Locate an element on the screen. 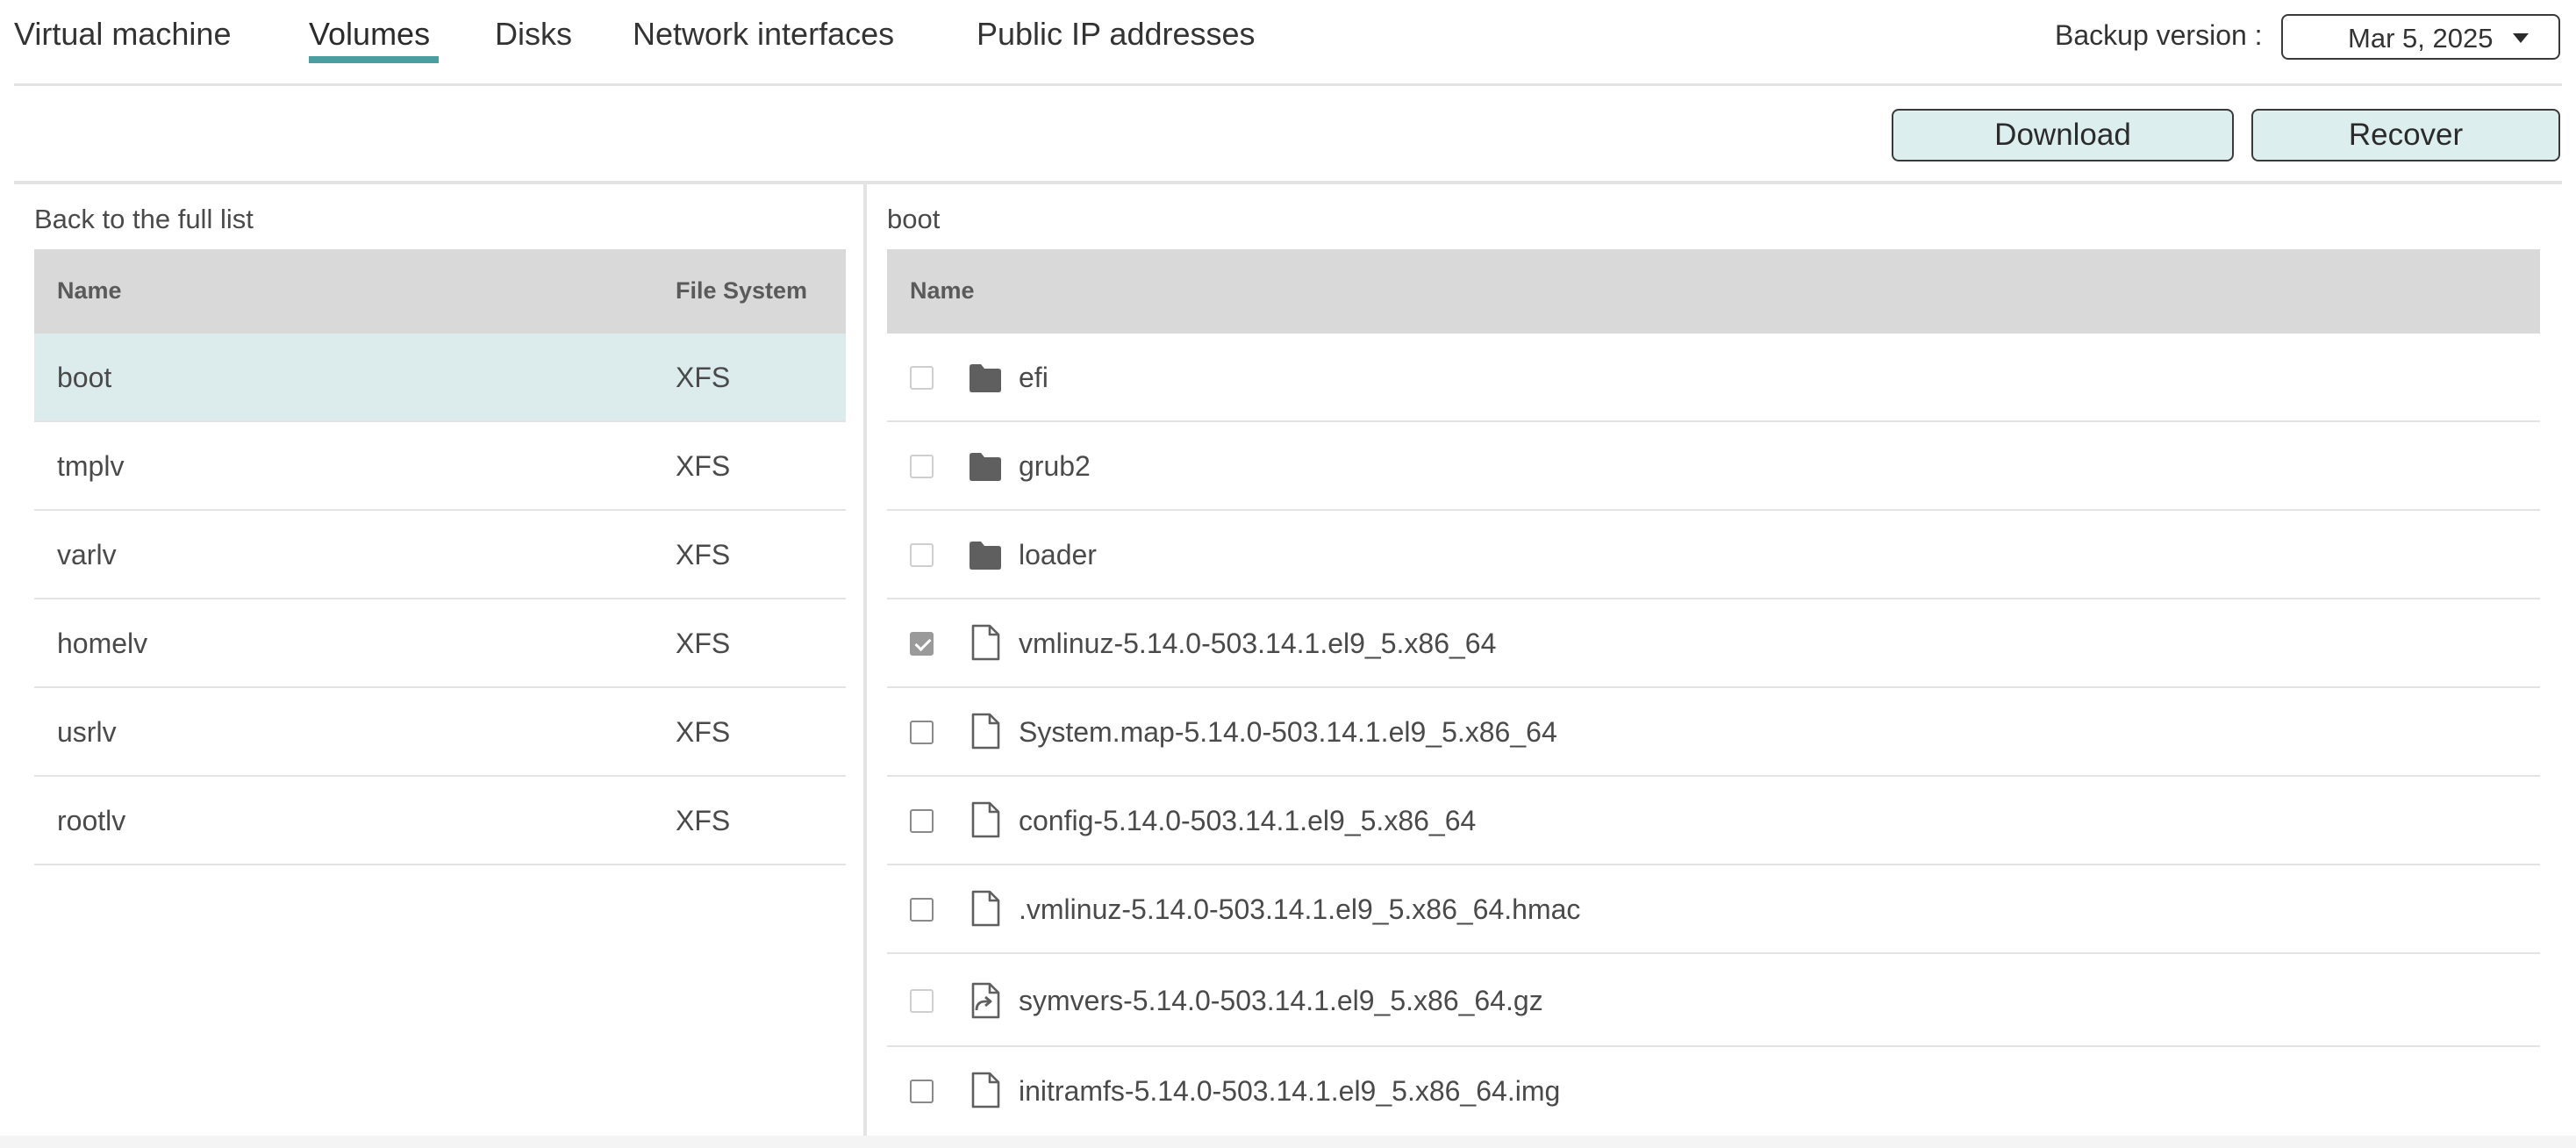 The image size is (2576, 1148). file-row: System.map-5.14.0-503.14.1.el9_5.x86_64 is located at coordinates (1713, 732).